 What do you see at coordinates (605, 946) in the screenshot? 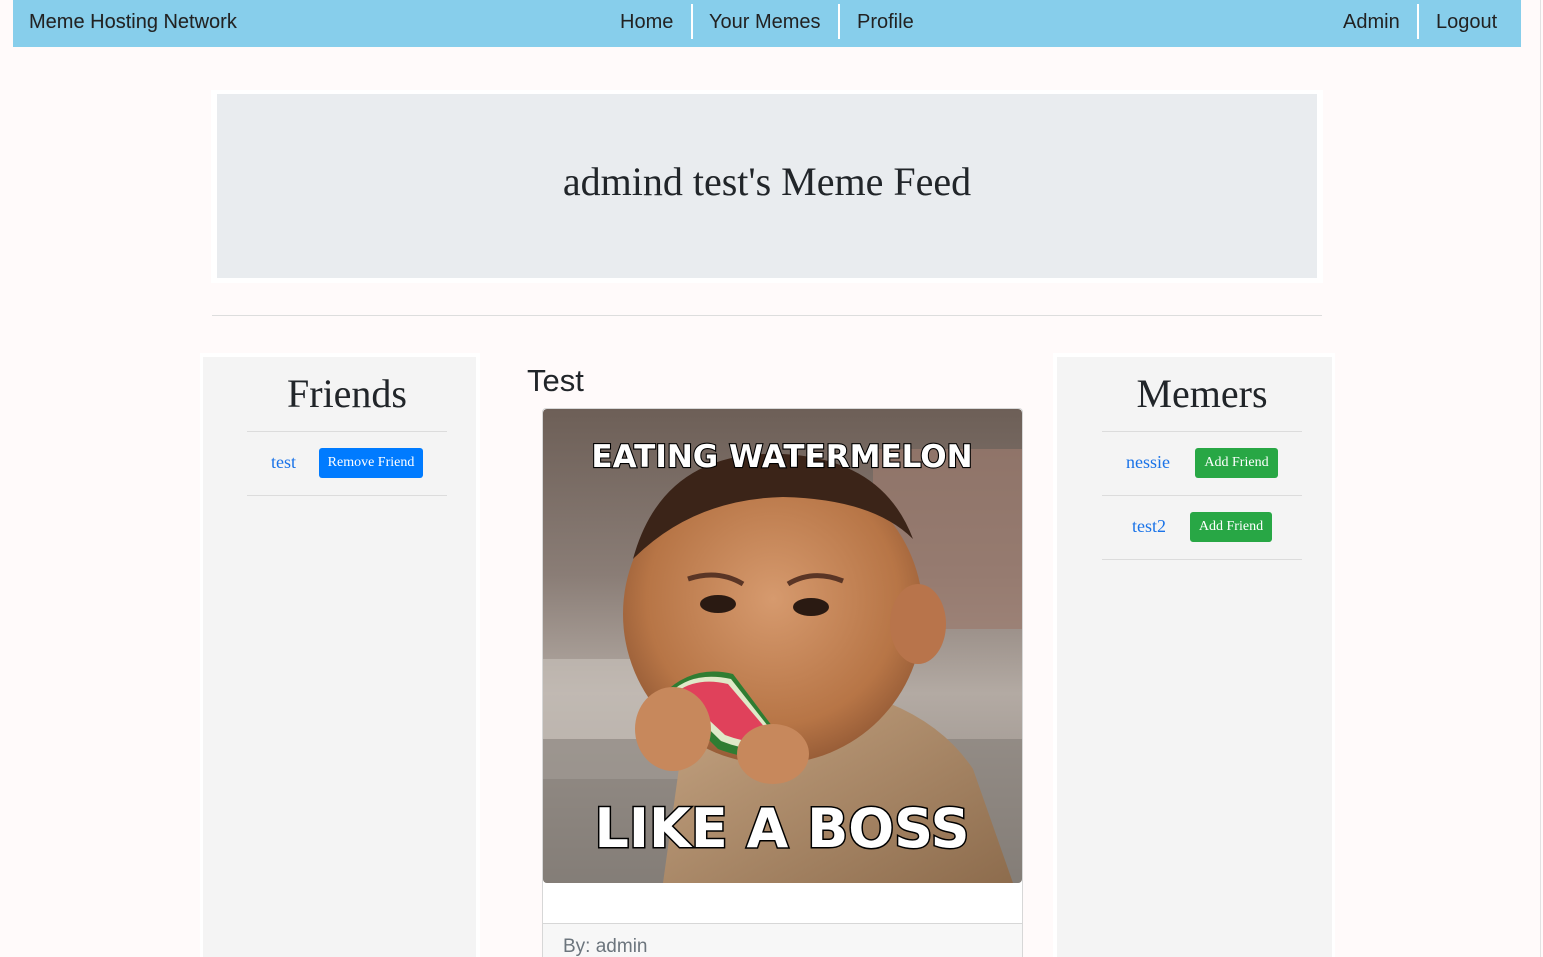
I see `post-byline: By: admin` at bounding box center [605, 946].